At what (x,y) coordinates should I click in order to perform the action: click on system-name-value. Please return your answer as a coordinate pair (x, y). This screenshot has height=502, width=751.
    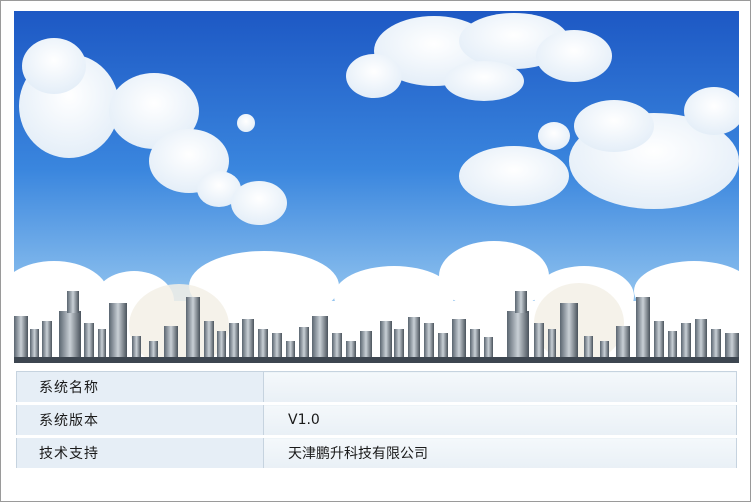
    Looking at the image, I should click on (500, 387).